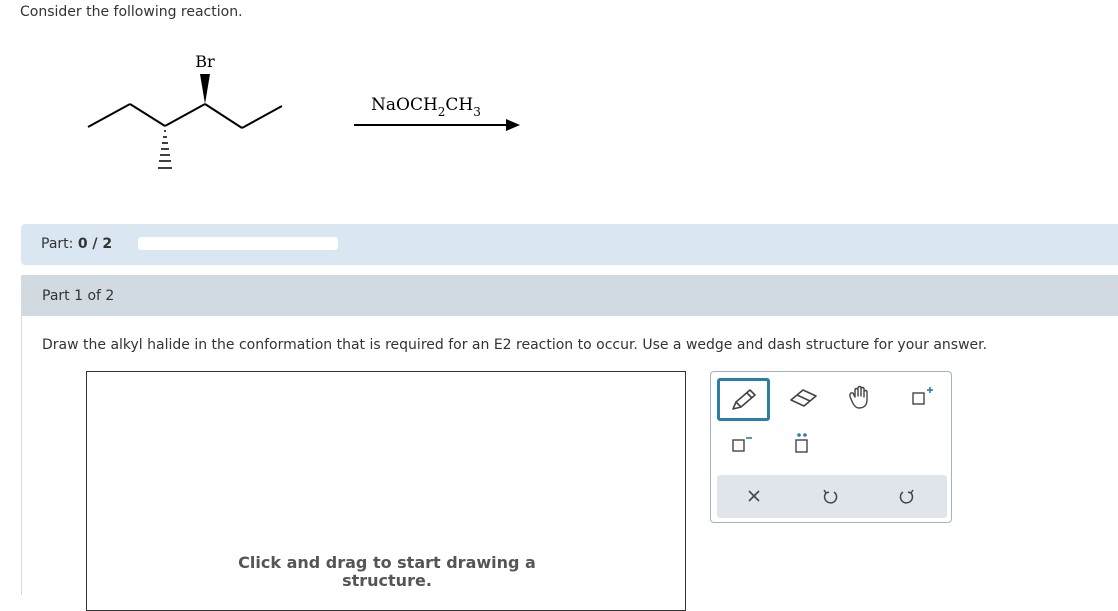 The image size is (1118, 611). What do you see at coordinates (205, 61) in the screenshot?
I see `bromine-label: Br` at bounding box center [205, 61].